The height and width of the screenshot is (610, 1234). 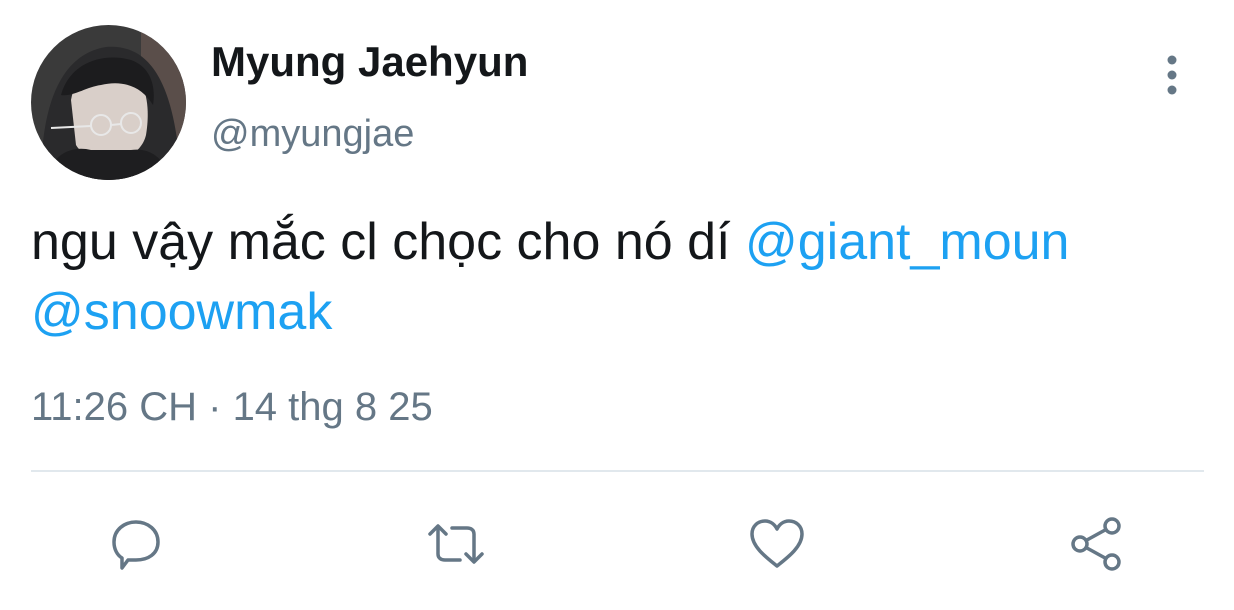 I want to click on mention-link: @snoowmak, so click(x=181, y=312).